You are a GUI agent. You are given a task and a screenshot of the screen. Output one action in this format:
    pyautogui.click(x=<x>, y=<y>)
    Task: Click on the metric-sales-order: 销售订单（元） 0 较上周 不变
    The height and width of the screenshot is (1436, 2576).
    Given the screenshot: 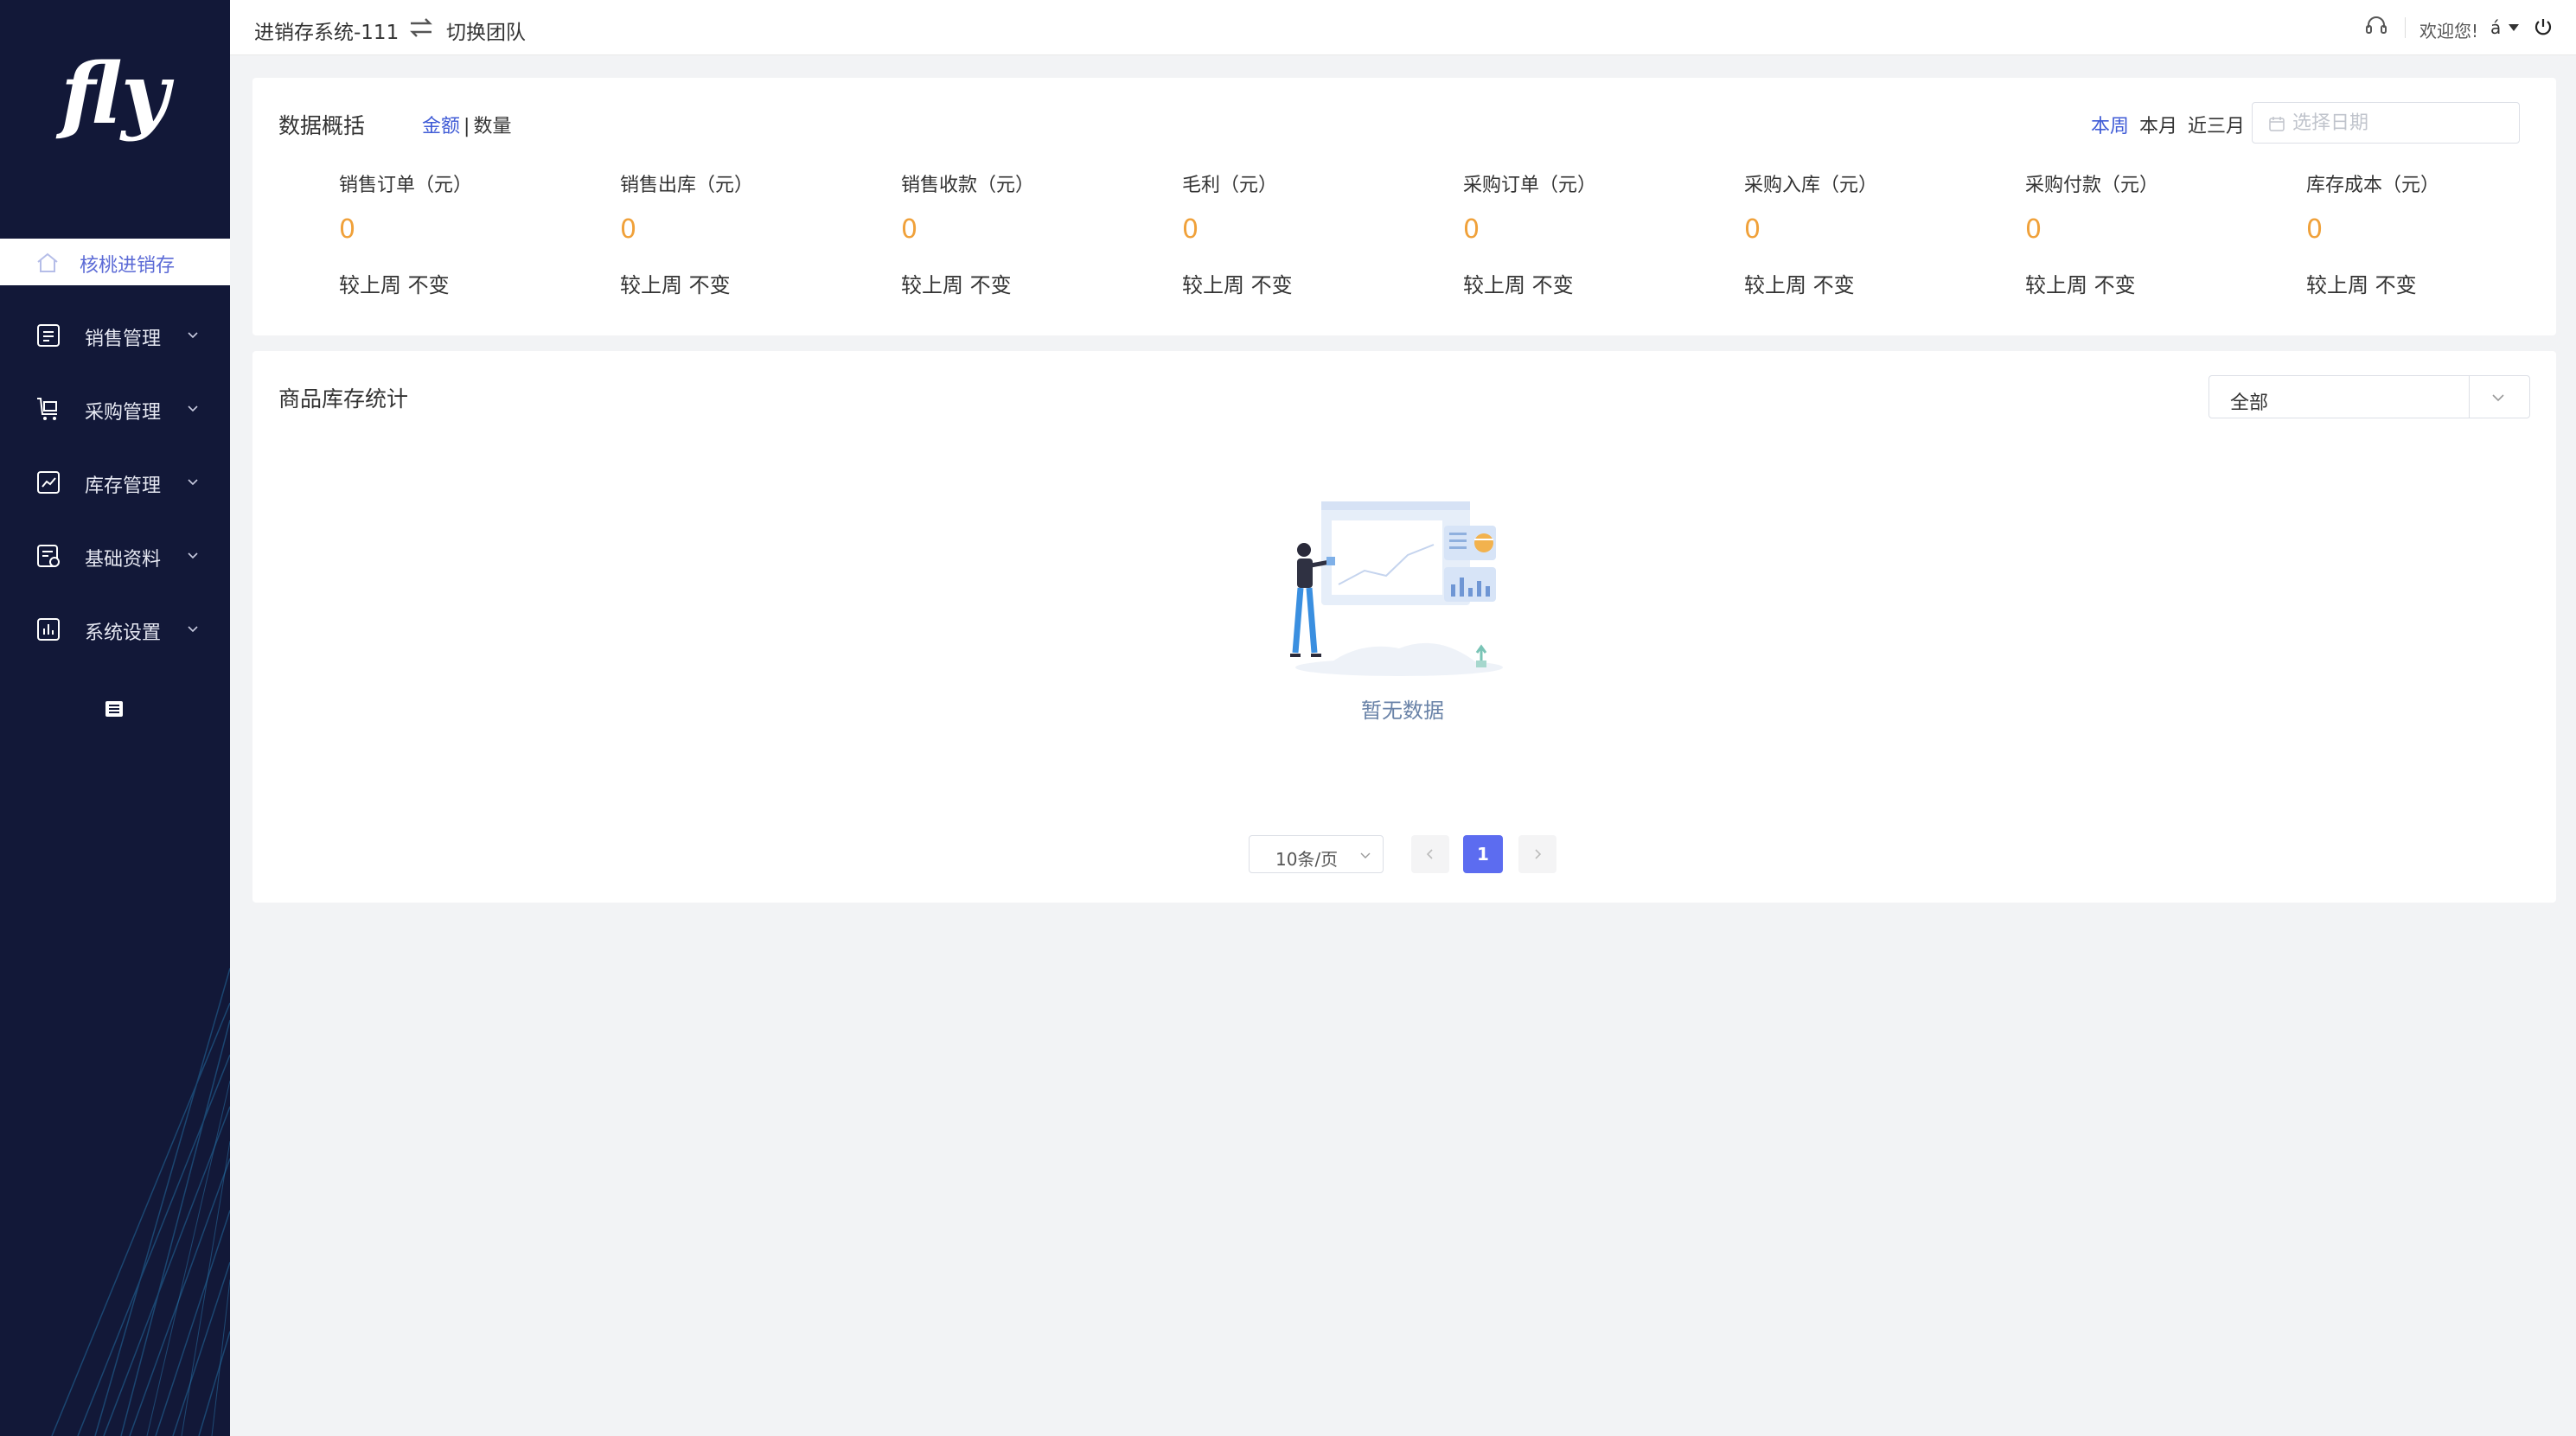 What is the action you would take?
    pyautogui.click(x=478, y=242)
    